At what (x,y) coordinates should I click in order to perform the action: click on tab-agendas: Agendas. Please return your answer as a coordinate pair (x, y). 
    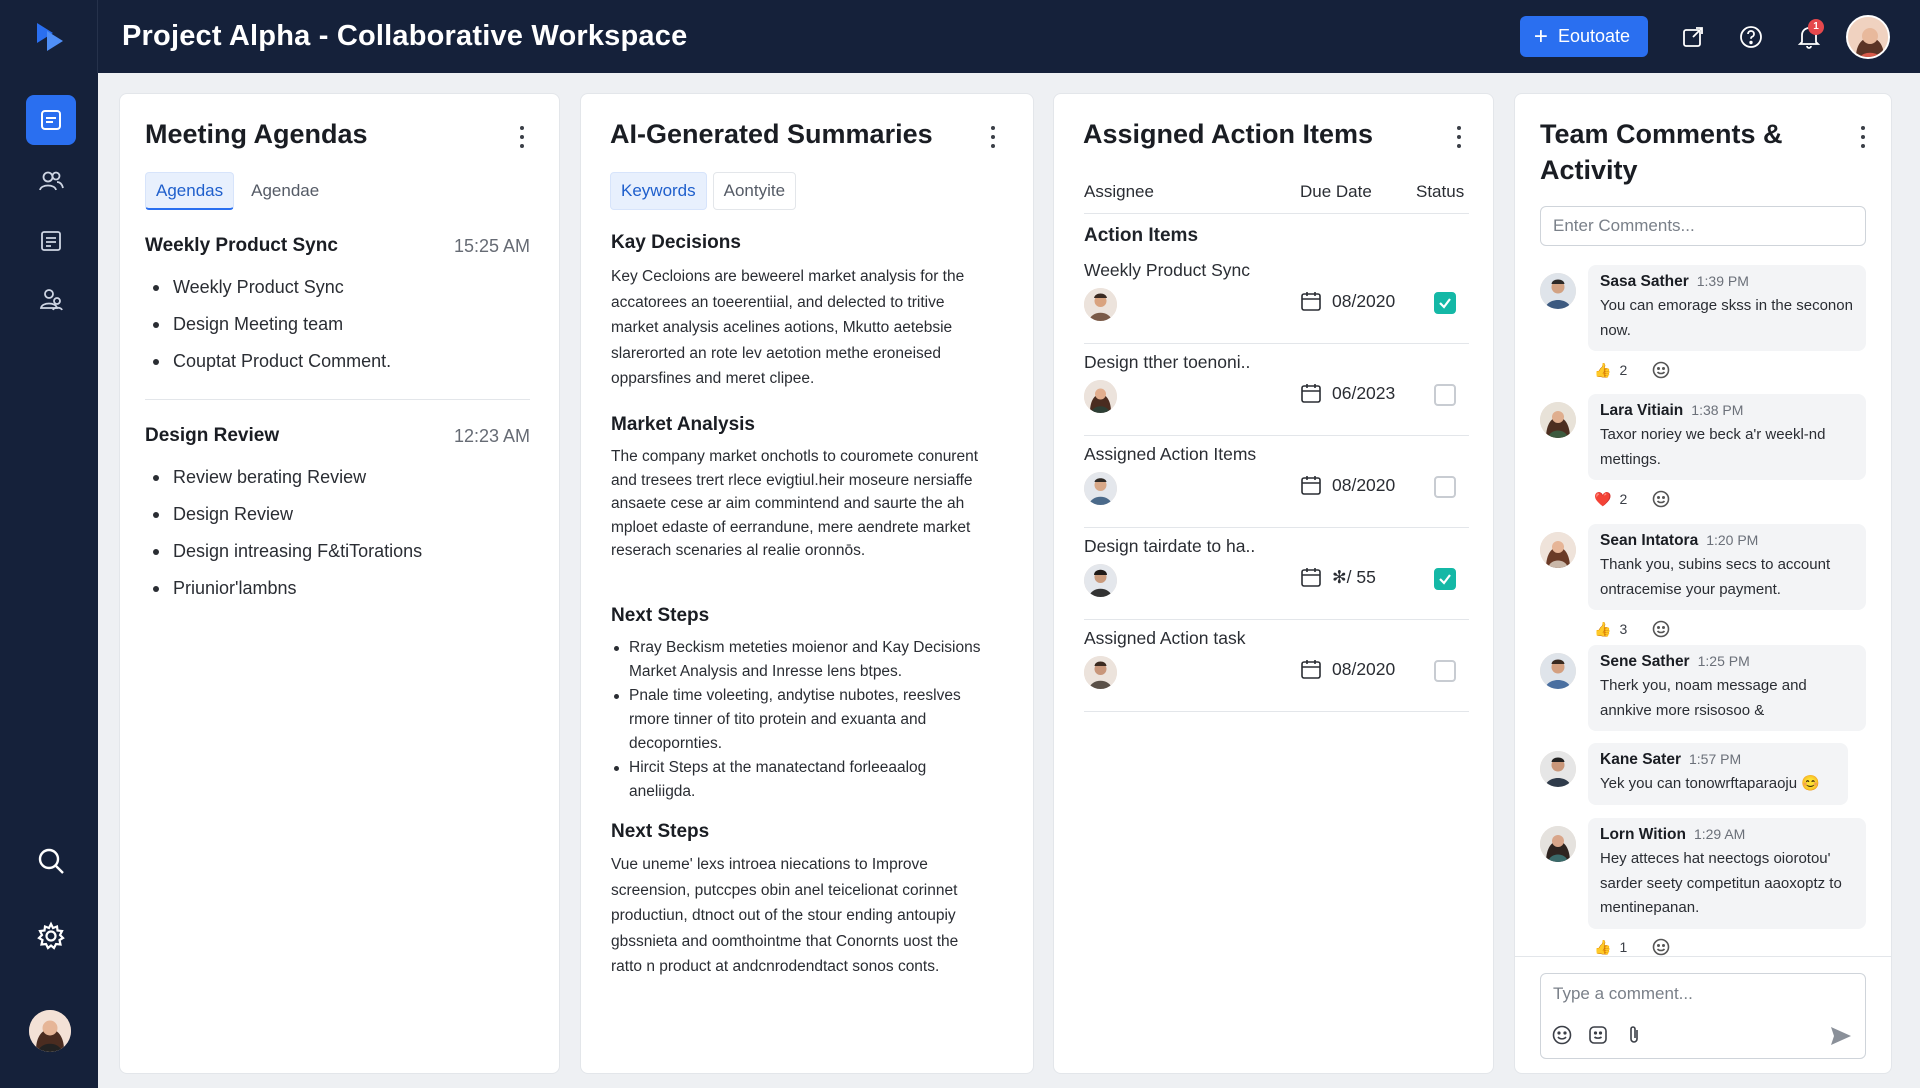
    Looking at the image, I should click on (190, 191).